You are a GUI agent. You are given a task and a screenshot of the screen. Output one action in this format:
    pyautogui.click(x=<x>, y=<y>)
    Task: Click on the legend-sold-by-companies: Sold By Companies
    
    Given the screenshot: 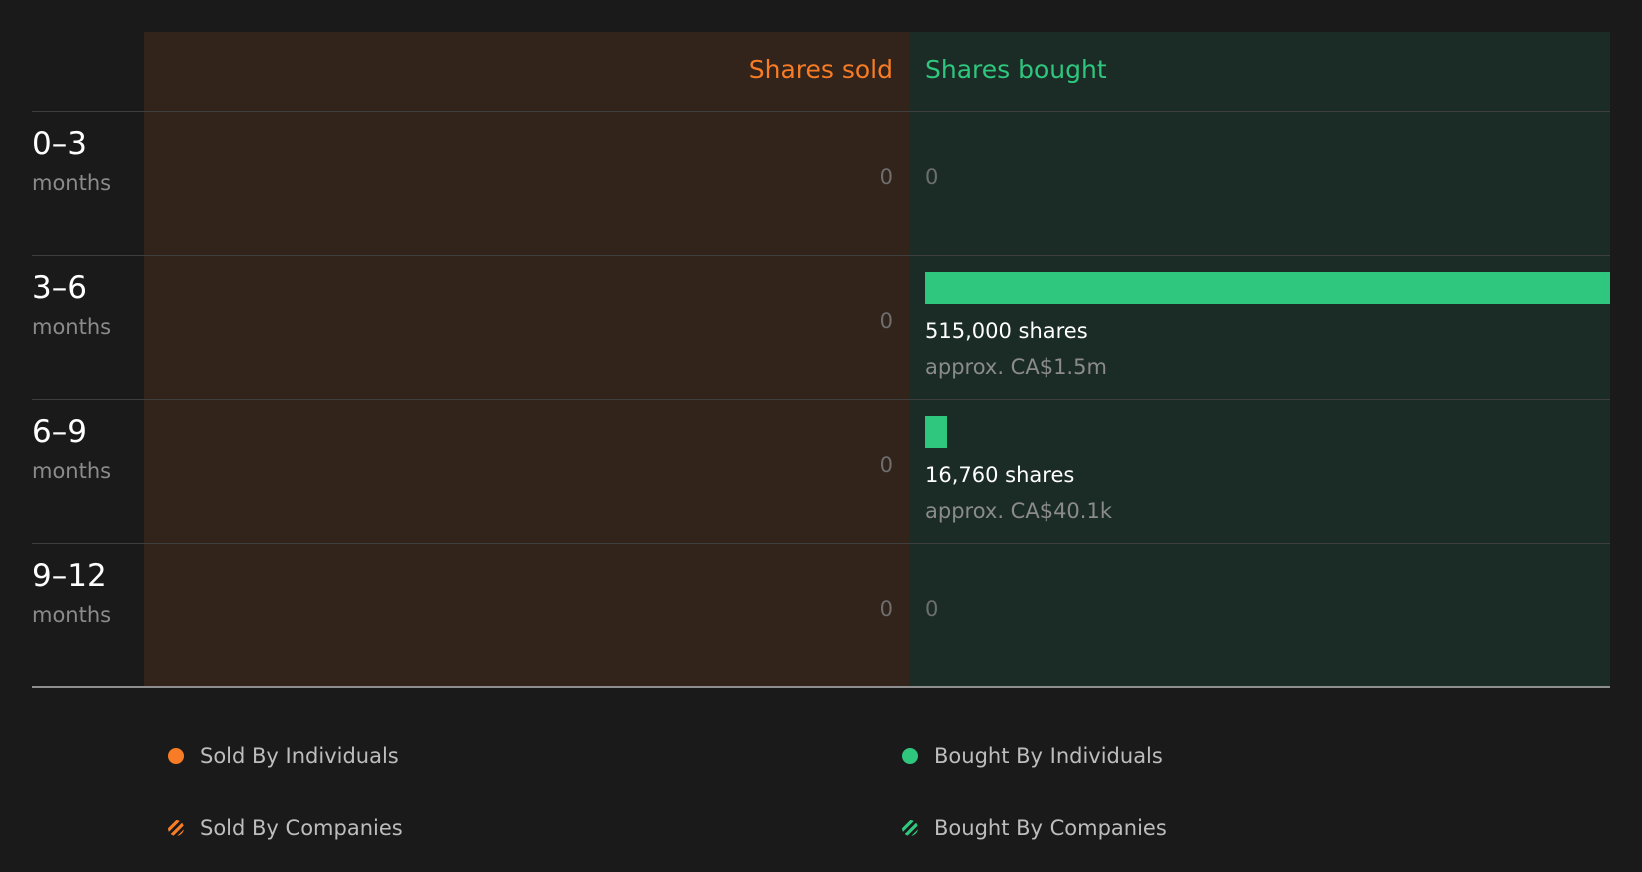 What is the action you would take?
    pyautogui.click(x=285, y=828)
    